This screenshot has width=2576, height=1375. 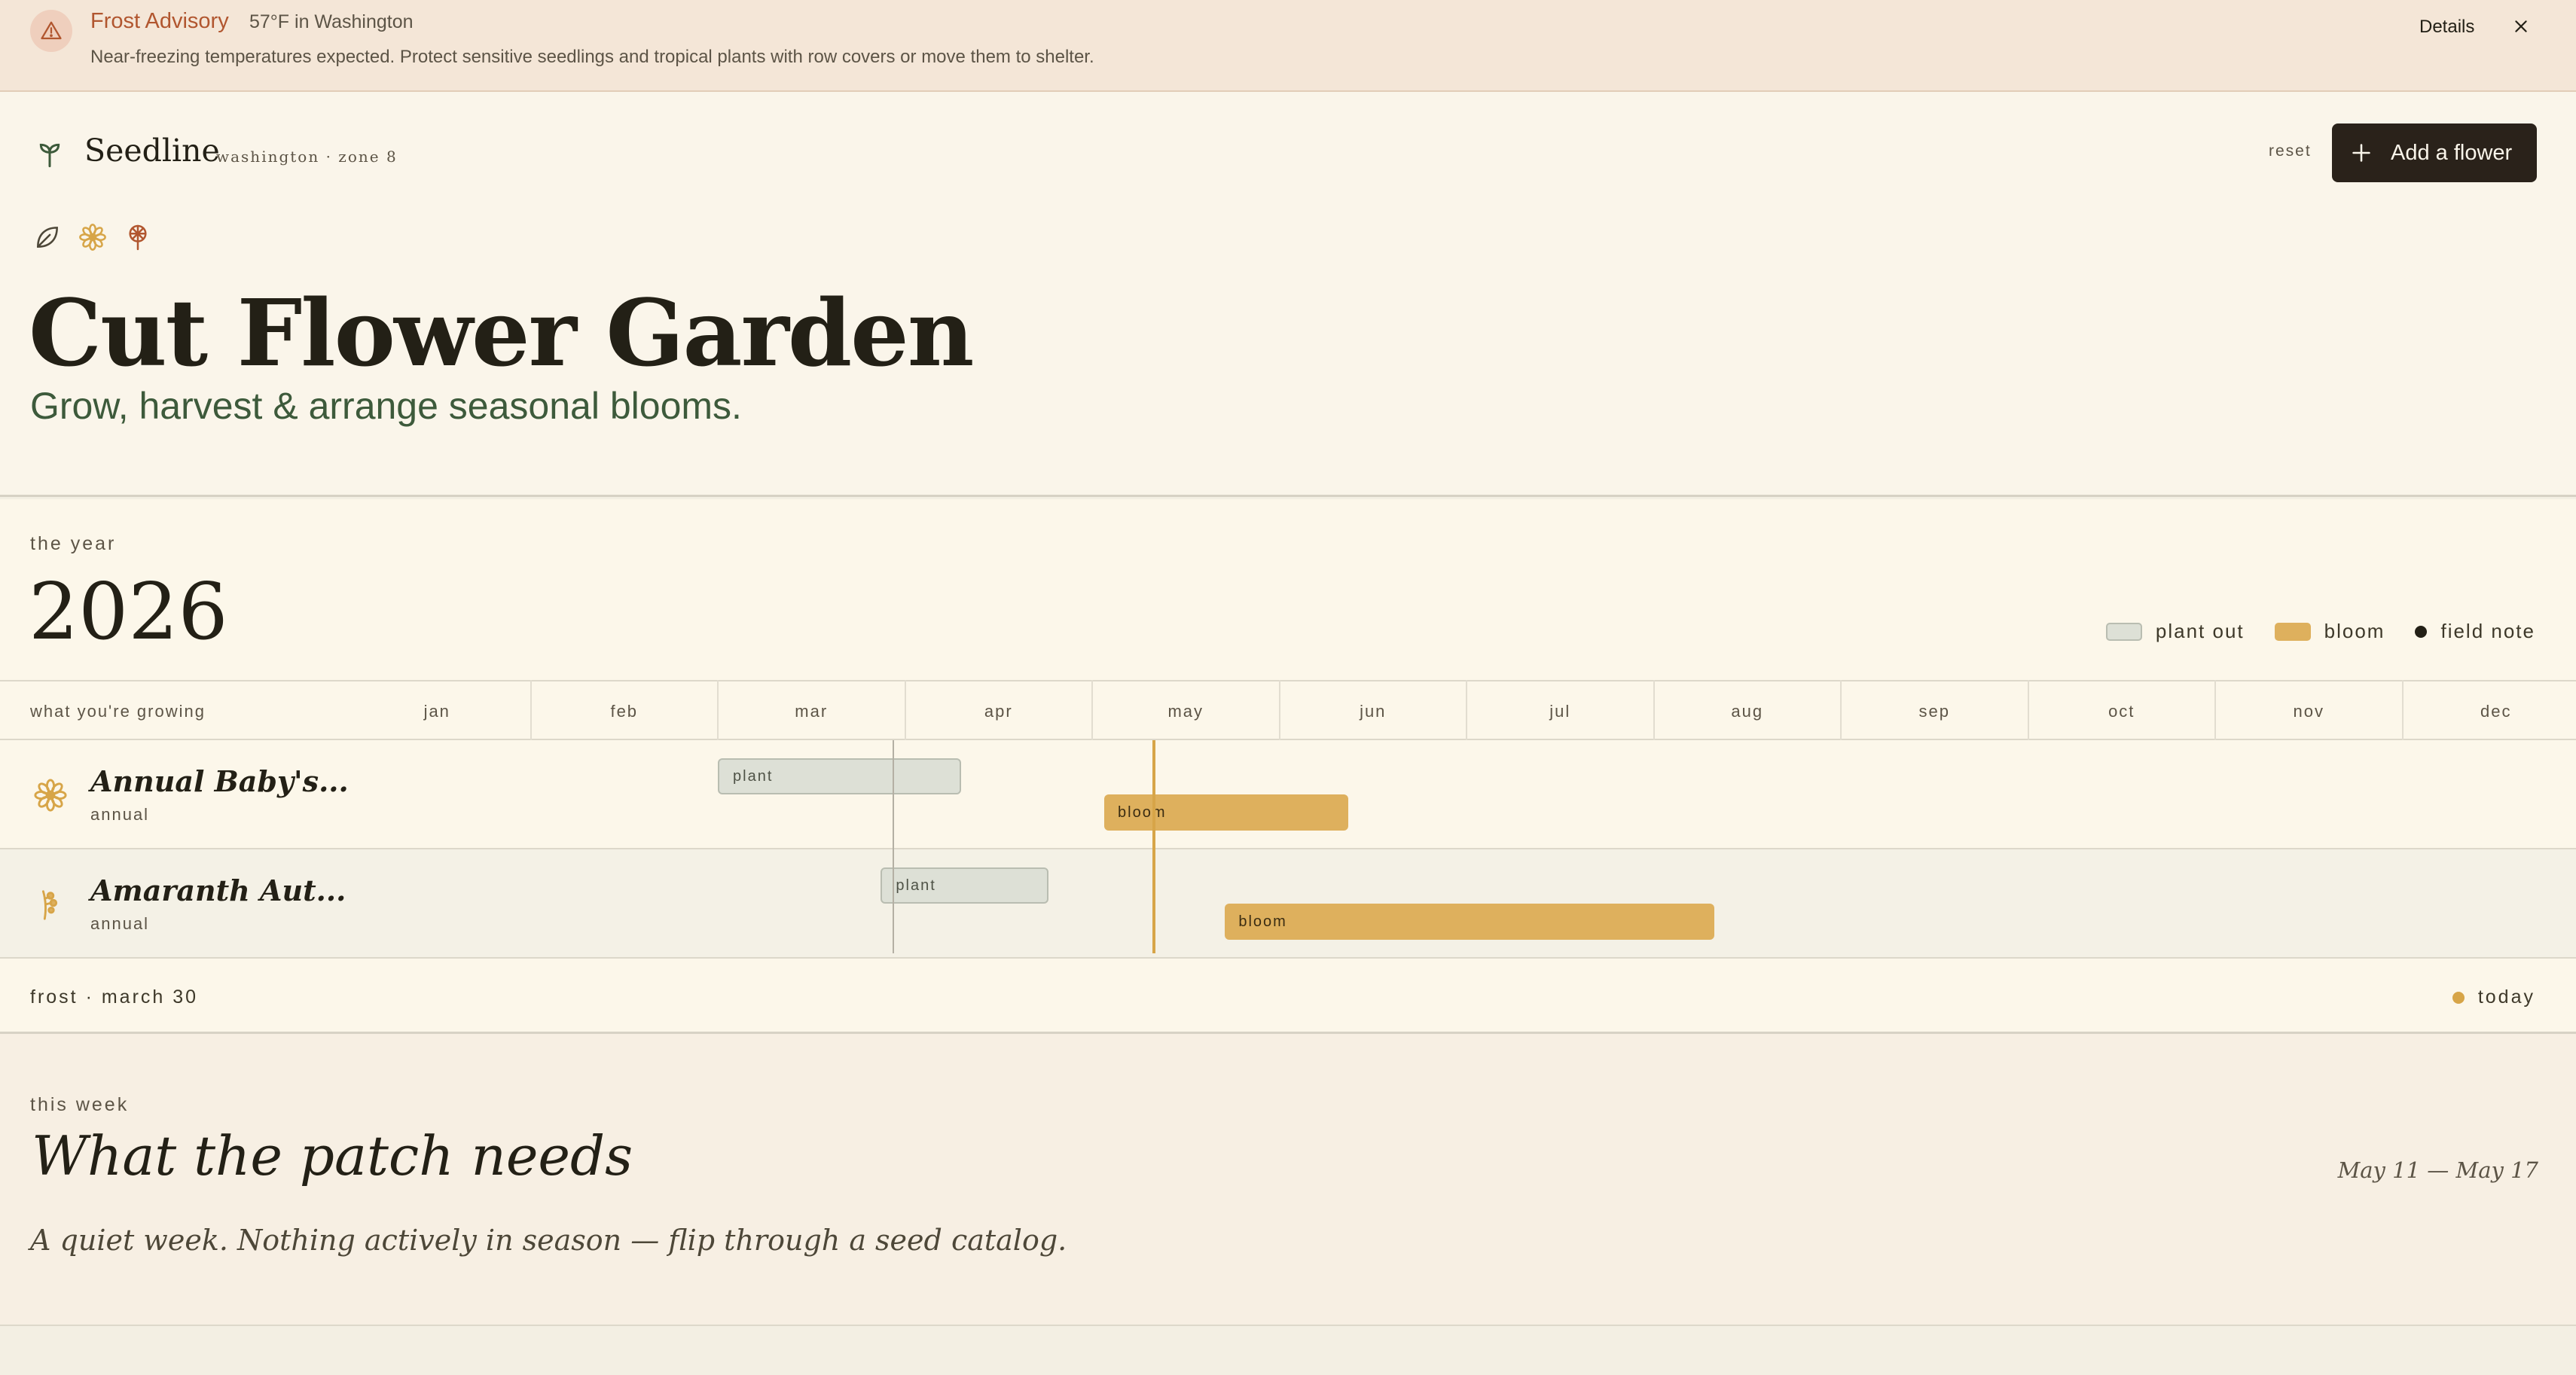 What do you see at coordinates (152, 151) in the screenshot?
I see `brand-name: Seedline` at bounding box center [152, 151].